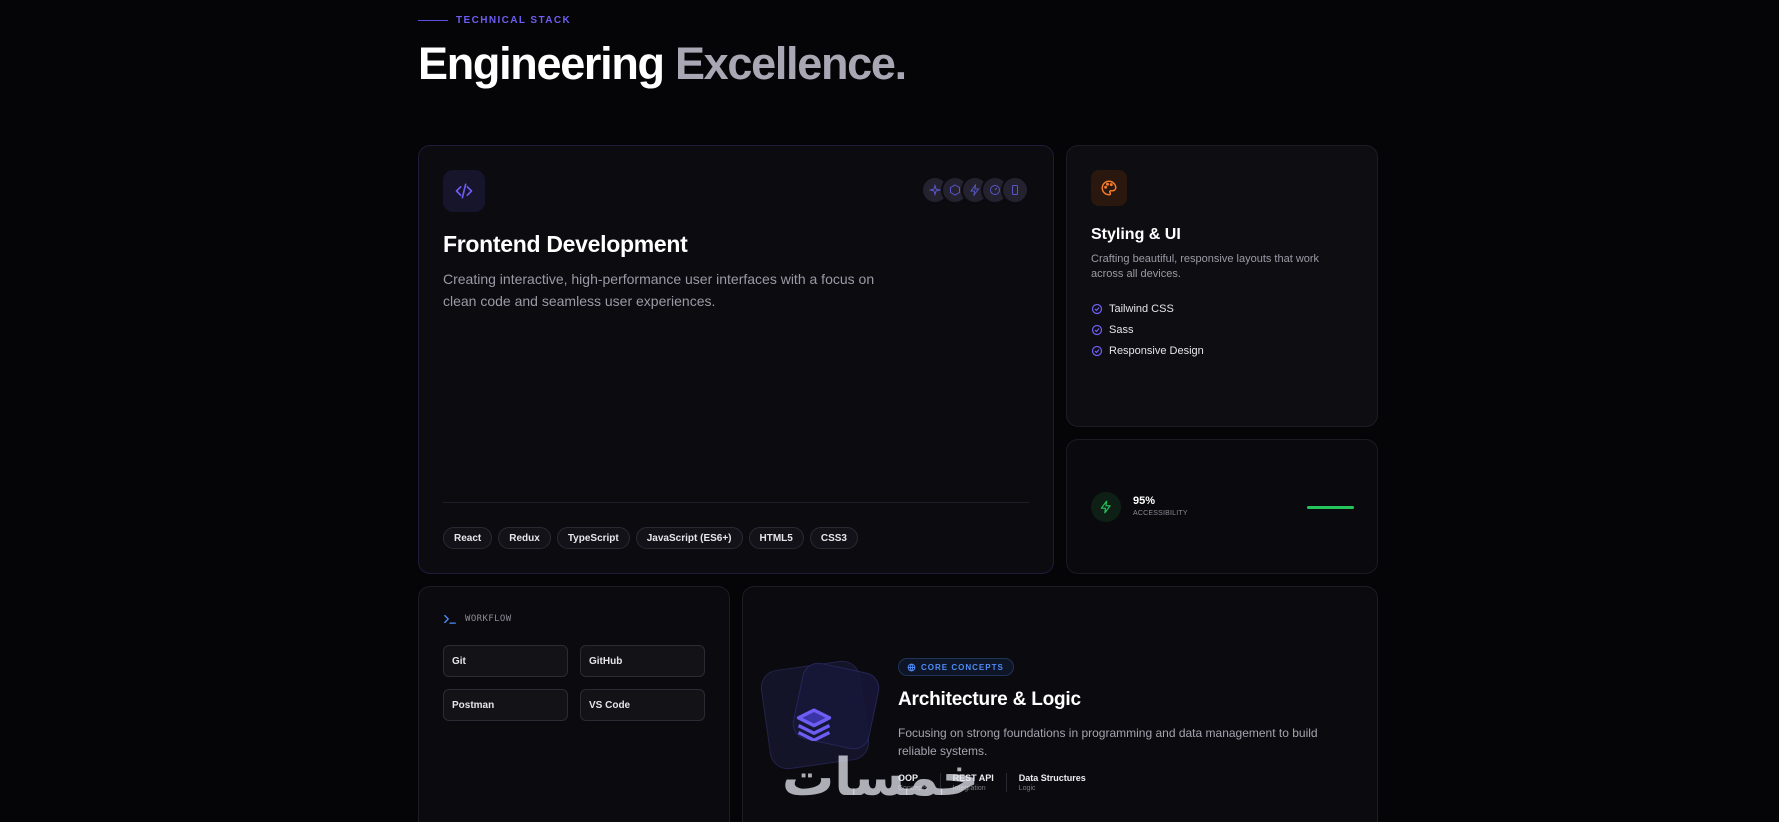  What do you see at coordinates (962, 667) in the screenshot?
I see `badge-label: CORE CONCEPTS` at bounding box center [962, 667].